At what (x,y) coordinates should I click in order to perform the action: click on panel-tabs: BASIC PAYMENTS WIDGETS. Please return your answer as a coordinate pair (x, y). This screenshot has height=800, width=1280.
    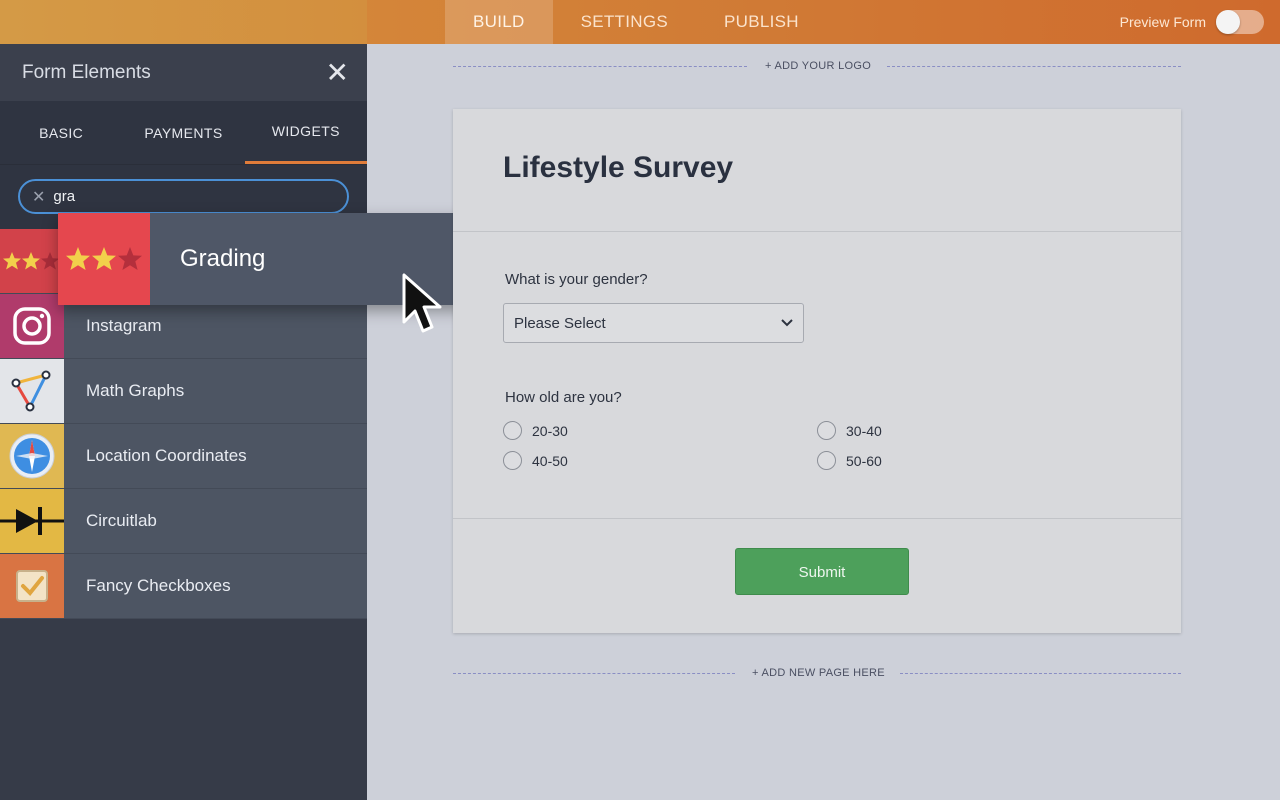
    Looking at the image, I should click on (183, 133).